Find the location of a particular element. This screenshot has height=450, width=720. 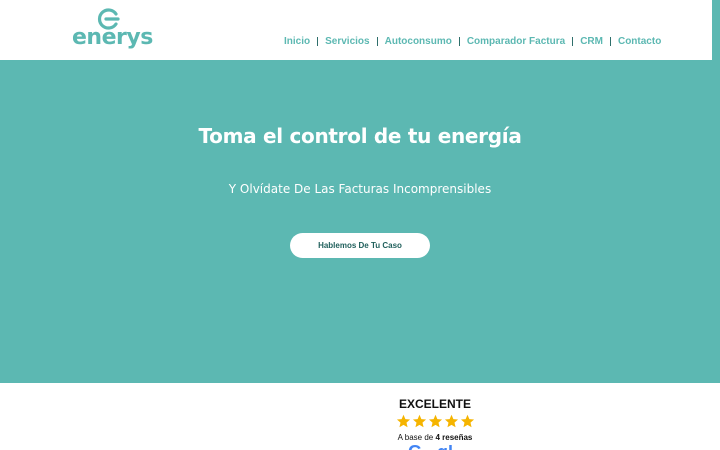

hero-title: Toma el control de tu energía is located at coordinates (360, 136).